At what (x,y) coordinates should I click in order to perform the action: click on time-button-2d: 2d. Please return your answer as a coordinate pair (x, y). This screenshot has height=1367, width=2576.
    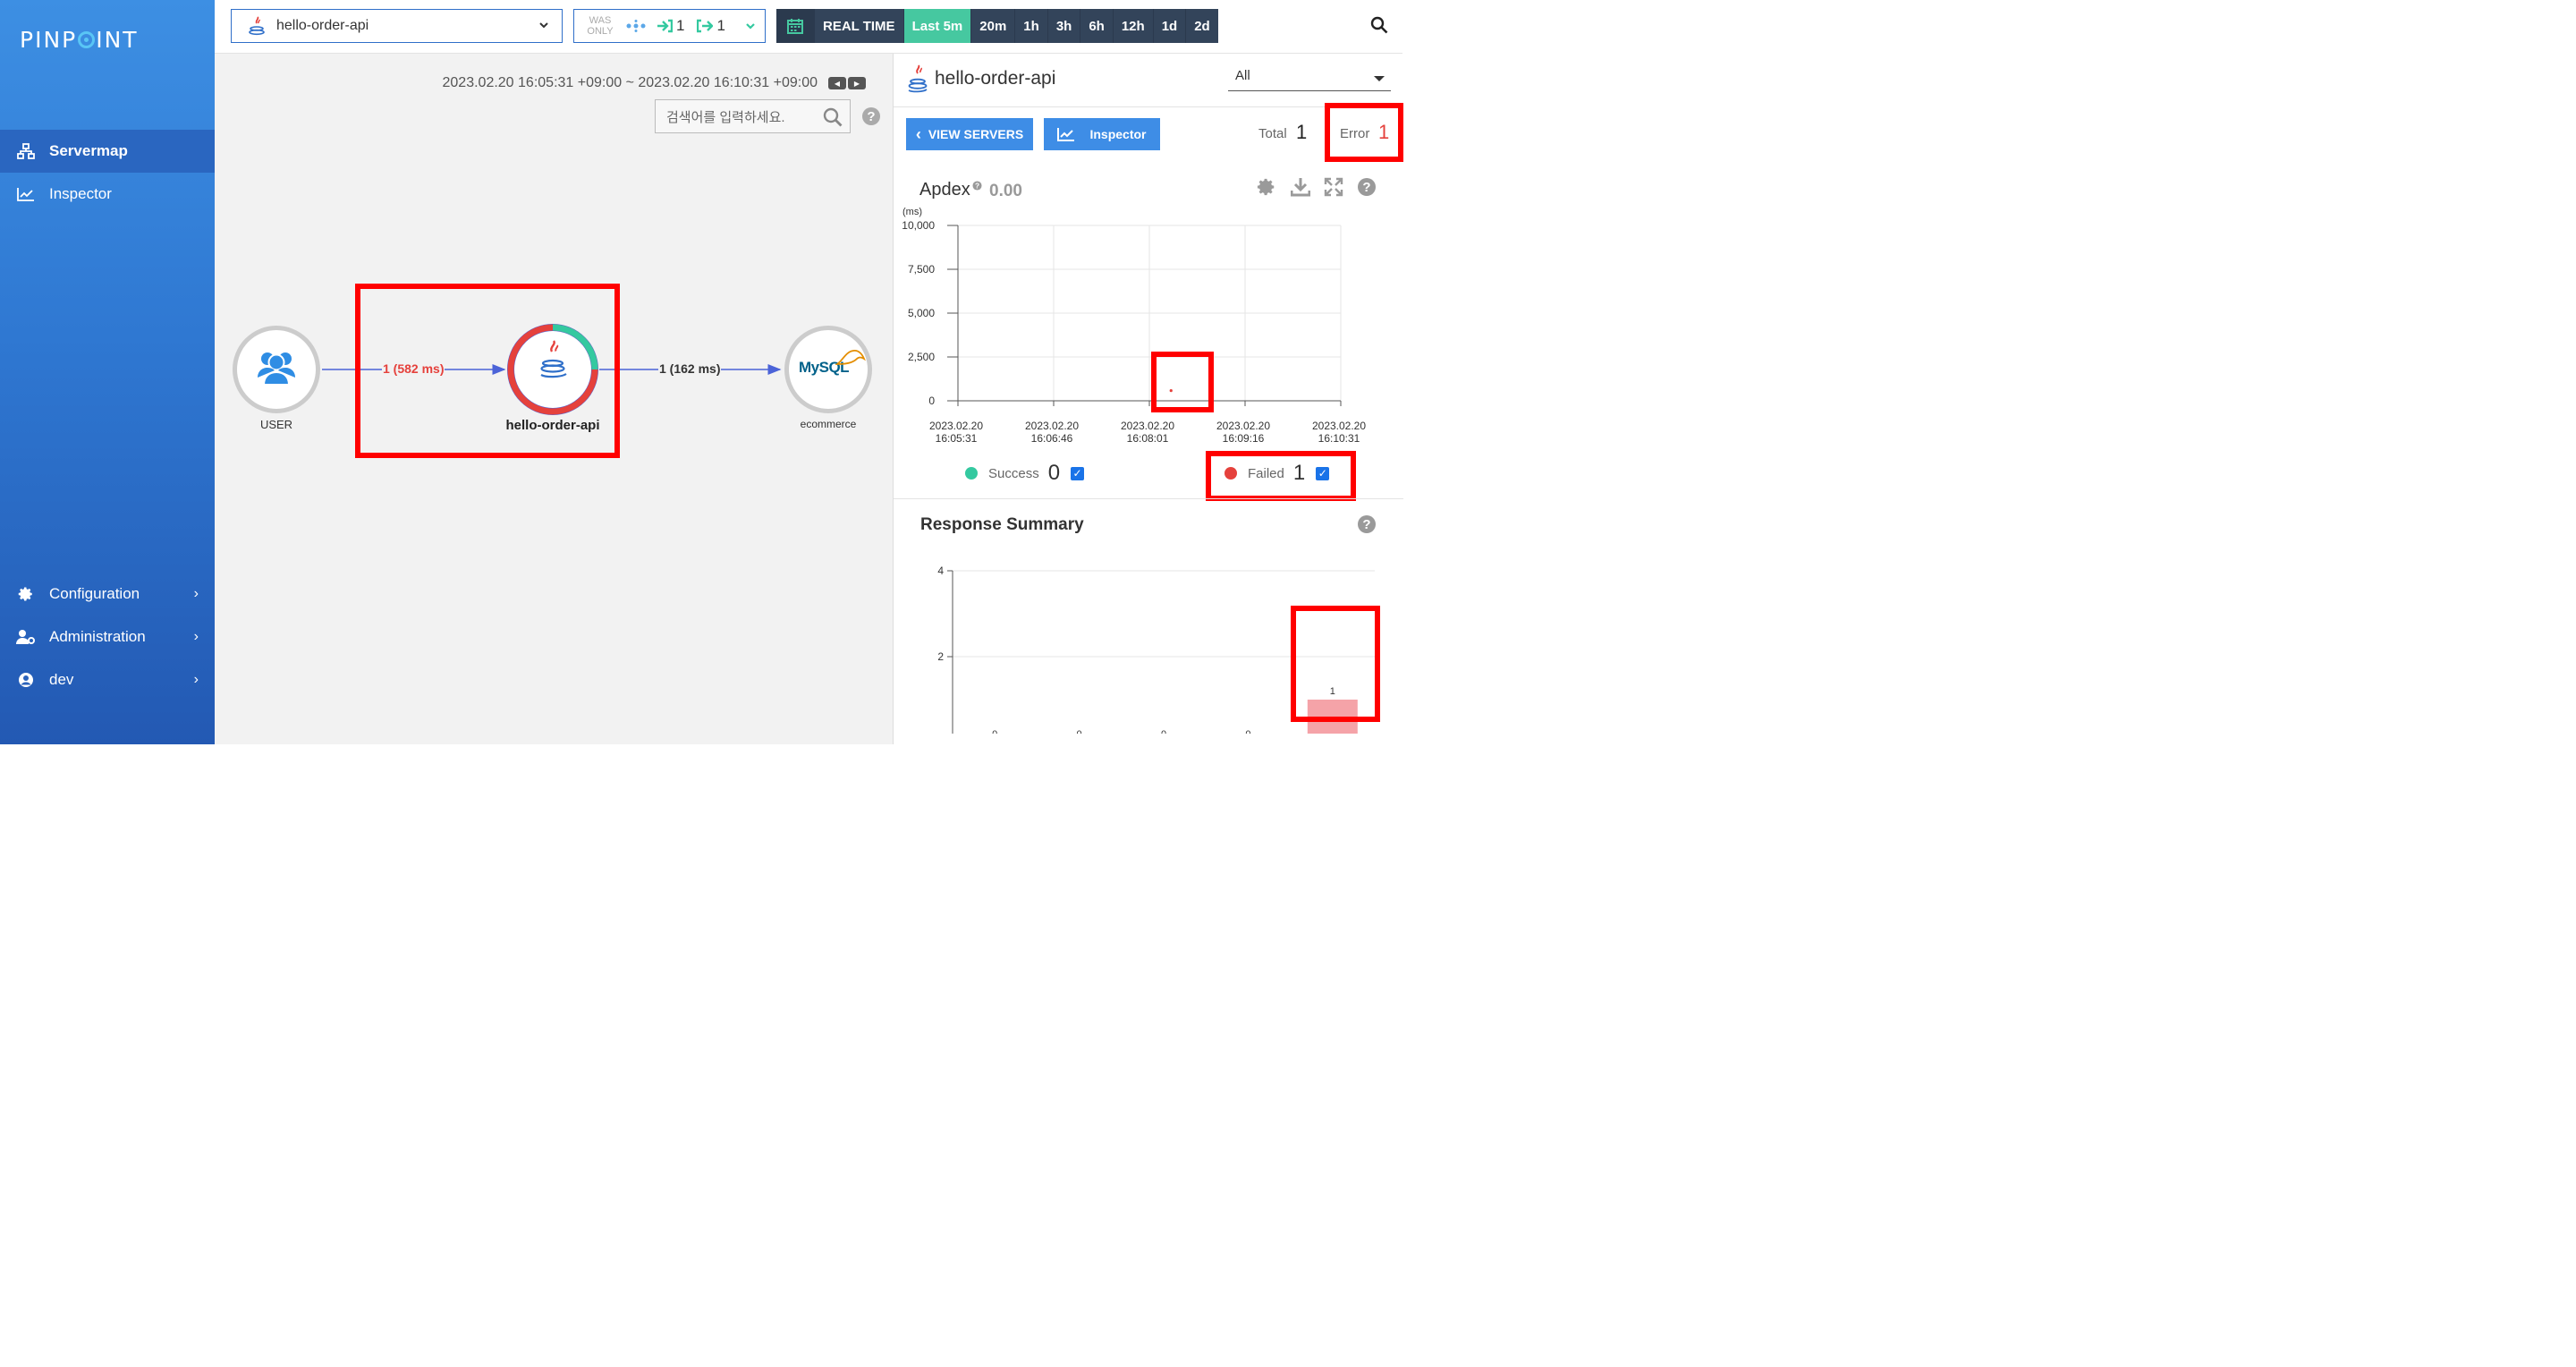
    Looking at the image, I should click on (1201, 26).